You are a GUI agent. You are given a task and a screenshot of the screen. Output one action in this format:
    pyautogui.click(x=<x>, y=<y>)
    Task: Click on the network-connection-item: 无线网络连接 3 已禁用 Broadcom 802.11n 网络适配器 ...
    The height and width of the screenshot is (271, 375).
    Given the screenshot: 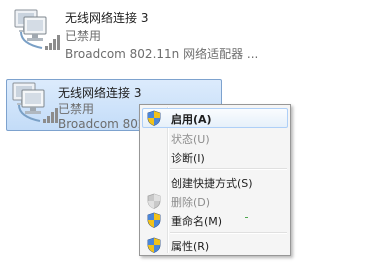 What is the action you would take?
    pyautogui.click(x=138, y=34)
    